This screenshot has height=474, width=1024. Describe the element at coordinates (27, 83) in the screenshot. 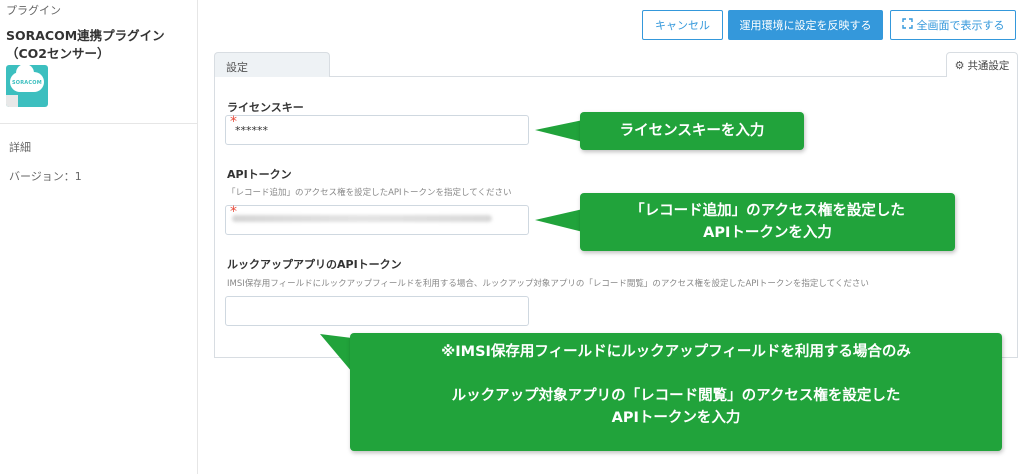

I see `logo-text: SORACOM` at that location.